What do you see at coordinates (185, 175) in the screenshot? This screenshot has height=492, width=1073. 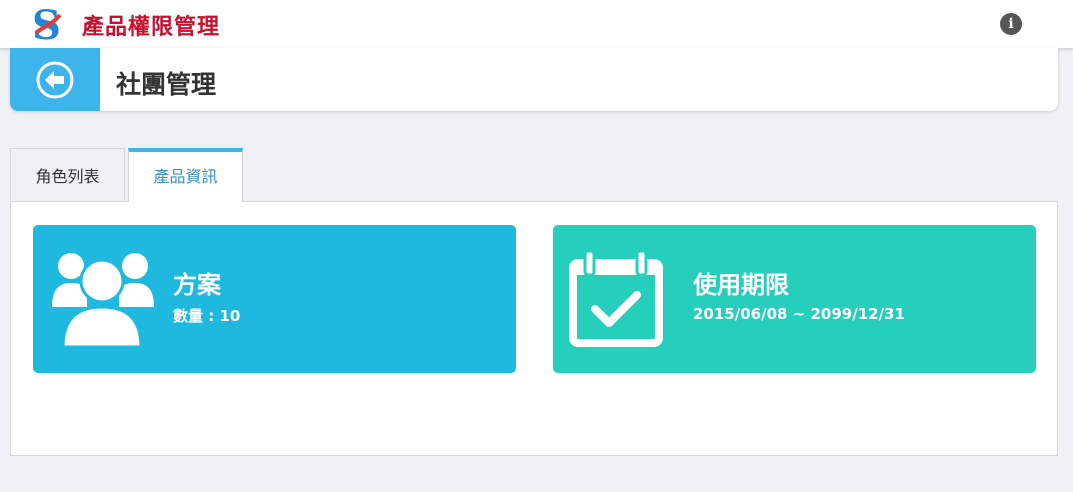 I see `tab-product-info: 產品資訊` at bounding box center [185, 175].